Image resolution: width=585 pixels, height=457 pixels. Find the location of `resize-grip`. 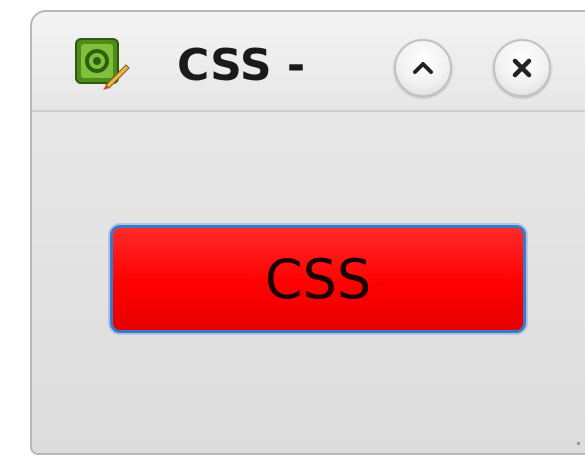

resize-grip is located at coordinates (578, 443).